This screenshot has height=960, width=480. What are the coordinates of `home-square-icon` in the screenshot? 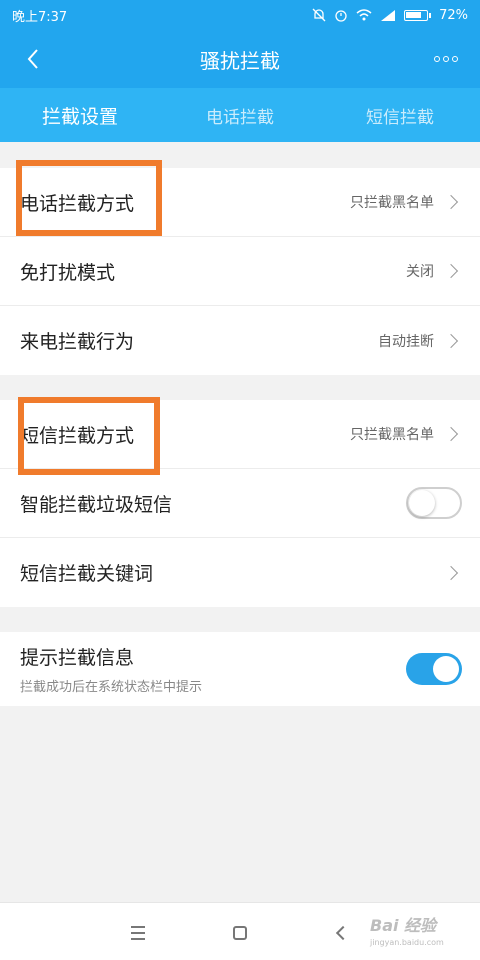 It's located at (240, 933).